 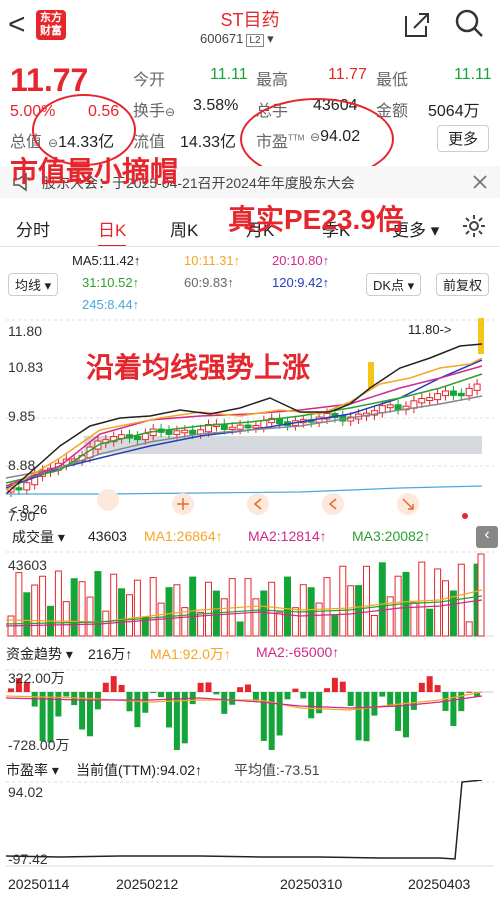 What do you see at coordinates (208, 142) in the screenshot?
I see `float-value: 14.33亿` at bounding box center [208, 142].